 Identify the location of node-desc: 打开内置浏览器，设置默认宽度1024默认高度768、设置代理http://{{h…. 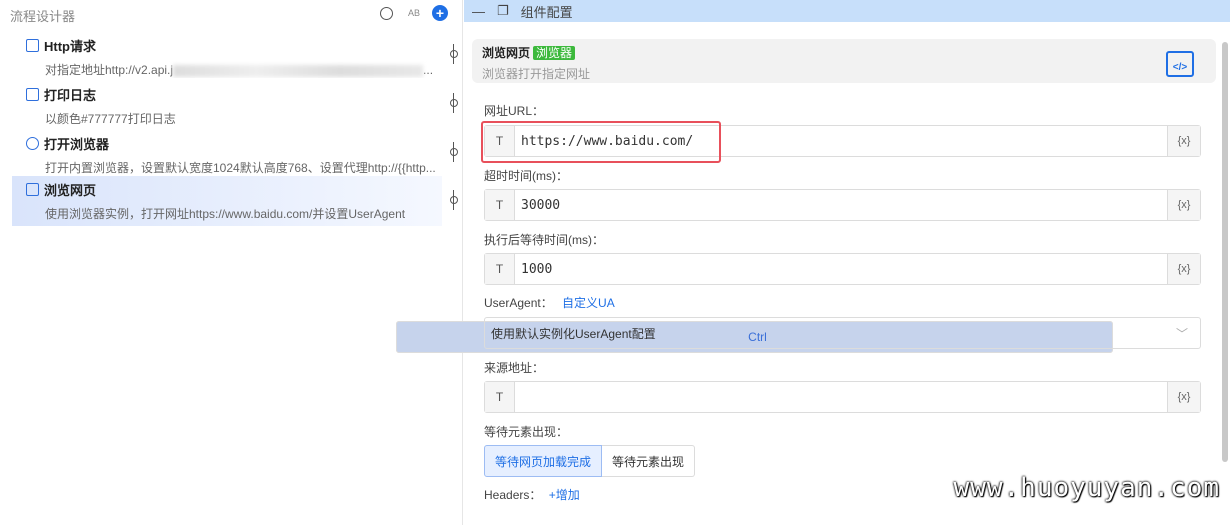
(240, 168).